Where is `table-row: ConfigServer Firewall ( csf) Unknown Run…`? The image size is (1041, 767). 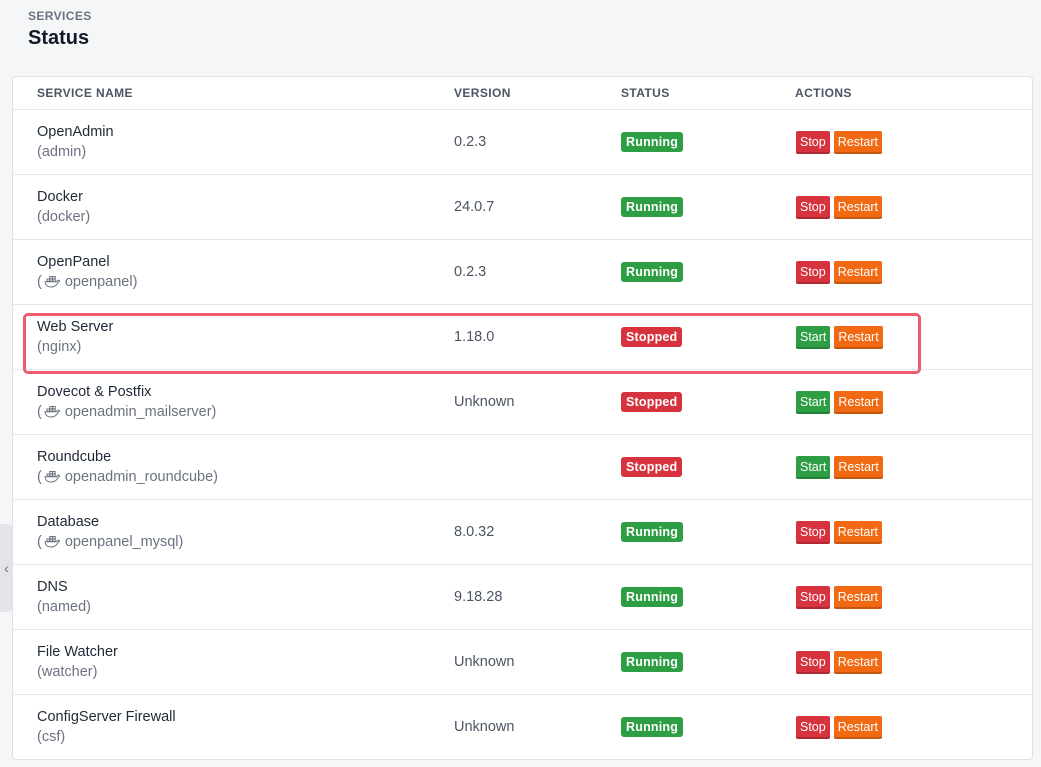
table-row: ConfigServer Firewall ( csf) Unknown Run… is located at coordinates (522, 727).